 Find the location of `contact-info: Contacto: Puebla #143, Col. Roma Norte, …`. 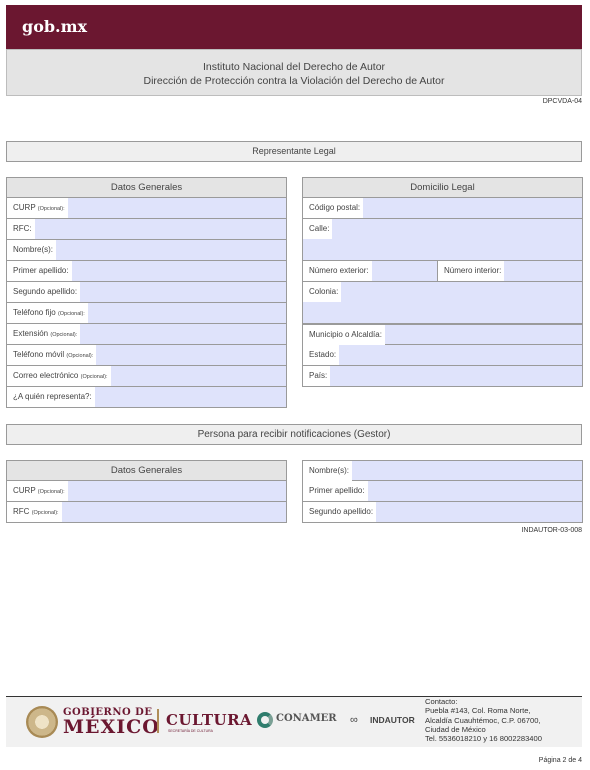

contact-info: Contacto: Puebla #143, Col. Roma Norte, … is located at coordinates (483, 720).